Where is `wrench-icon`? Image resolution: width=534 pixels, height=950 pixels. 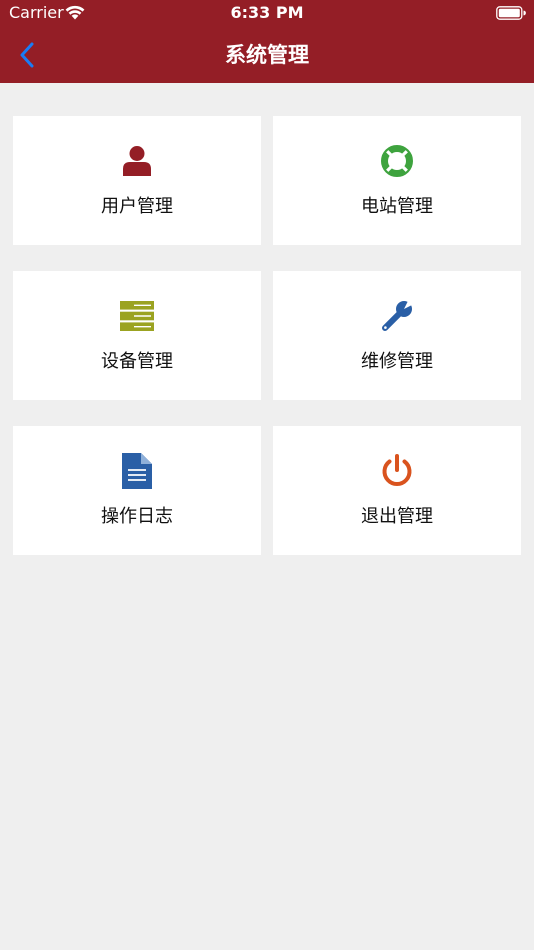
wrench-icon is located at coordinates (397, 316).